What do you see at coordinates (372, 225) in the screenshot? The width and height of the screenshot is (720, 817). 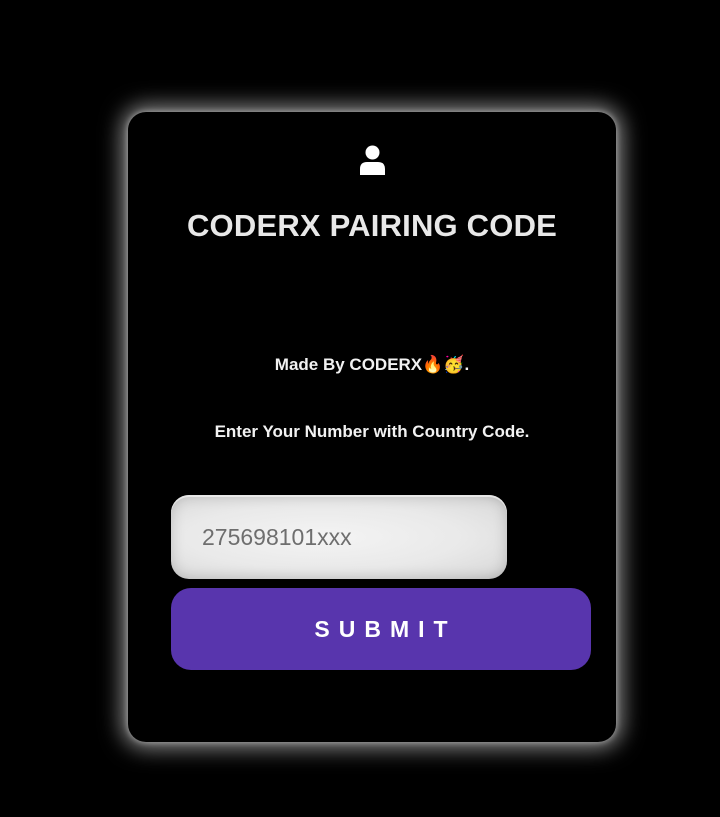 I see `page-title: CODERX PAIRING CODE` at bounding box center [372, 225].